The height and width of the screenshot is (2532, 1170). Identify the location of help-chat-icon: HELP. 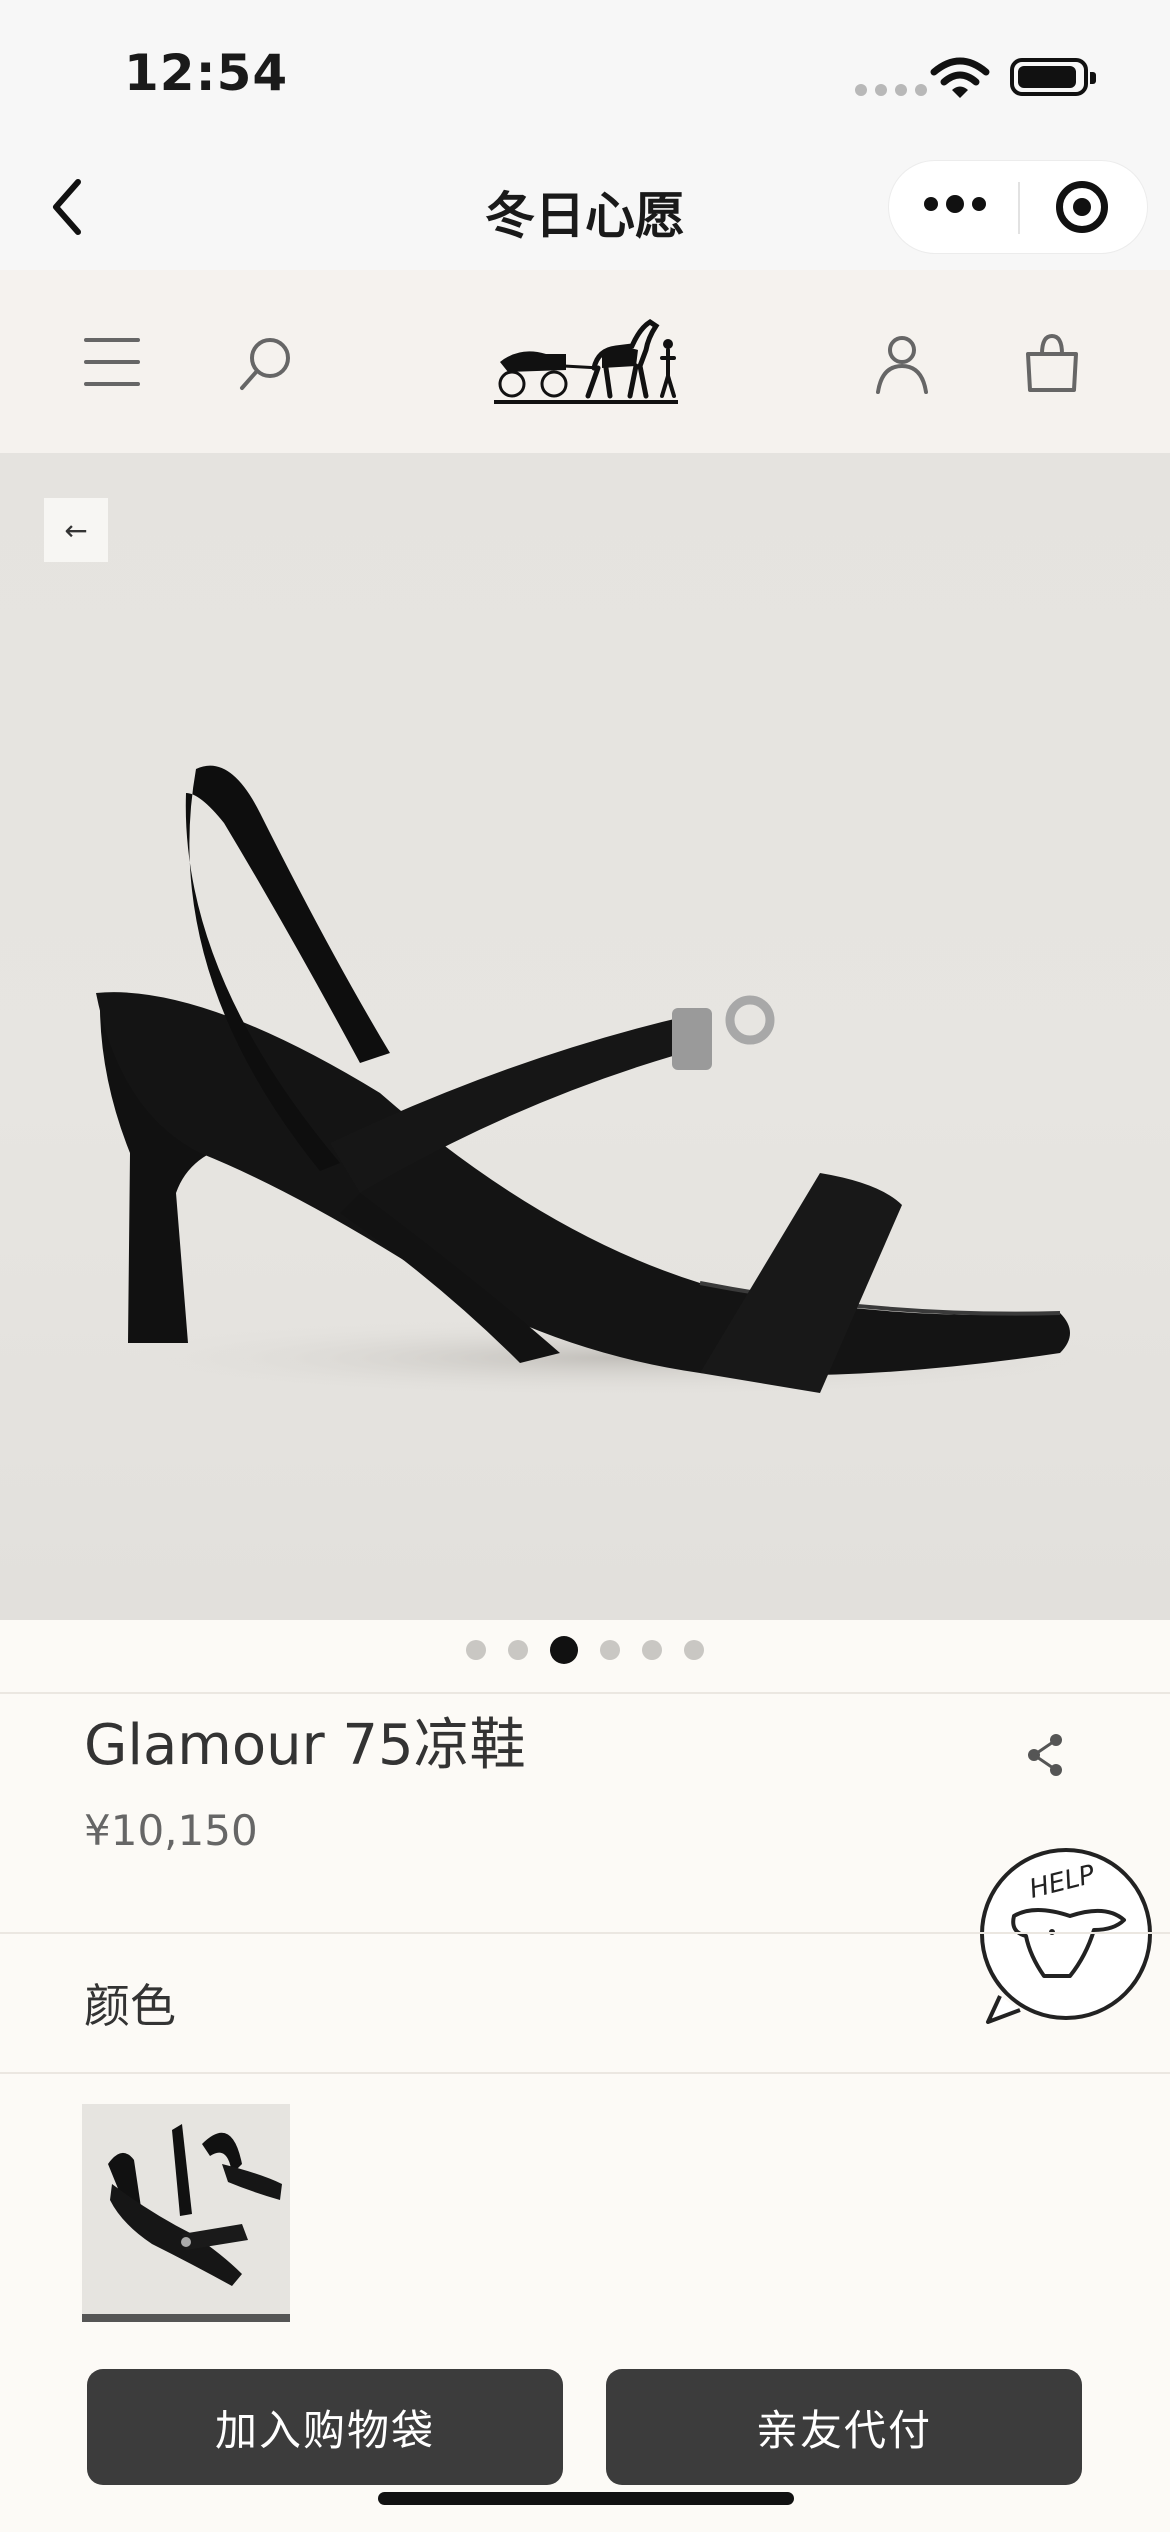
(1065, 1936).